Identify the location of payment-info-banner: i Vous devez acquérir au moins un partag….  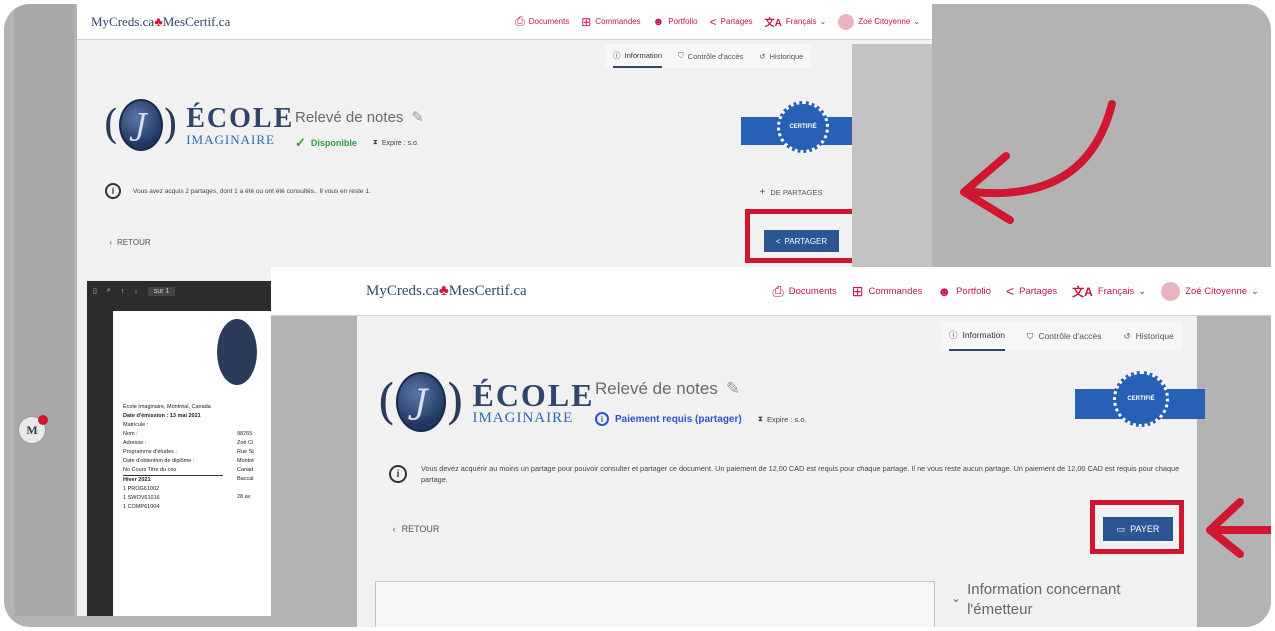
(786, 474).